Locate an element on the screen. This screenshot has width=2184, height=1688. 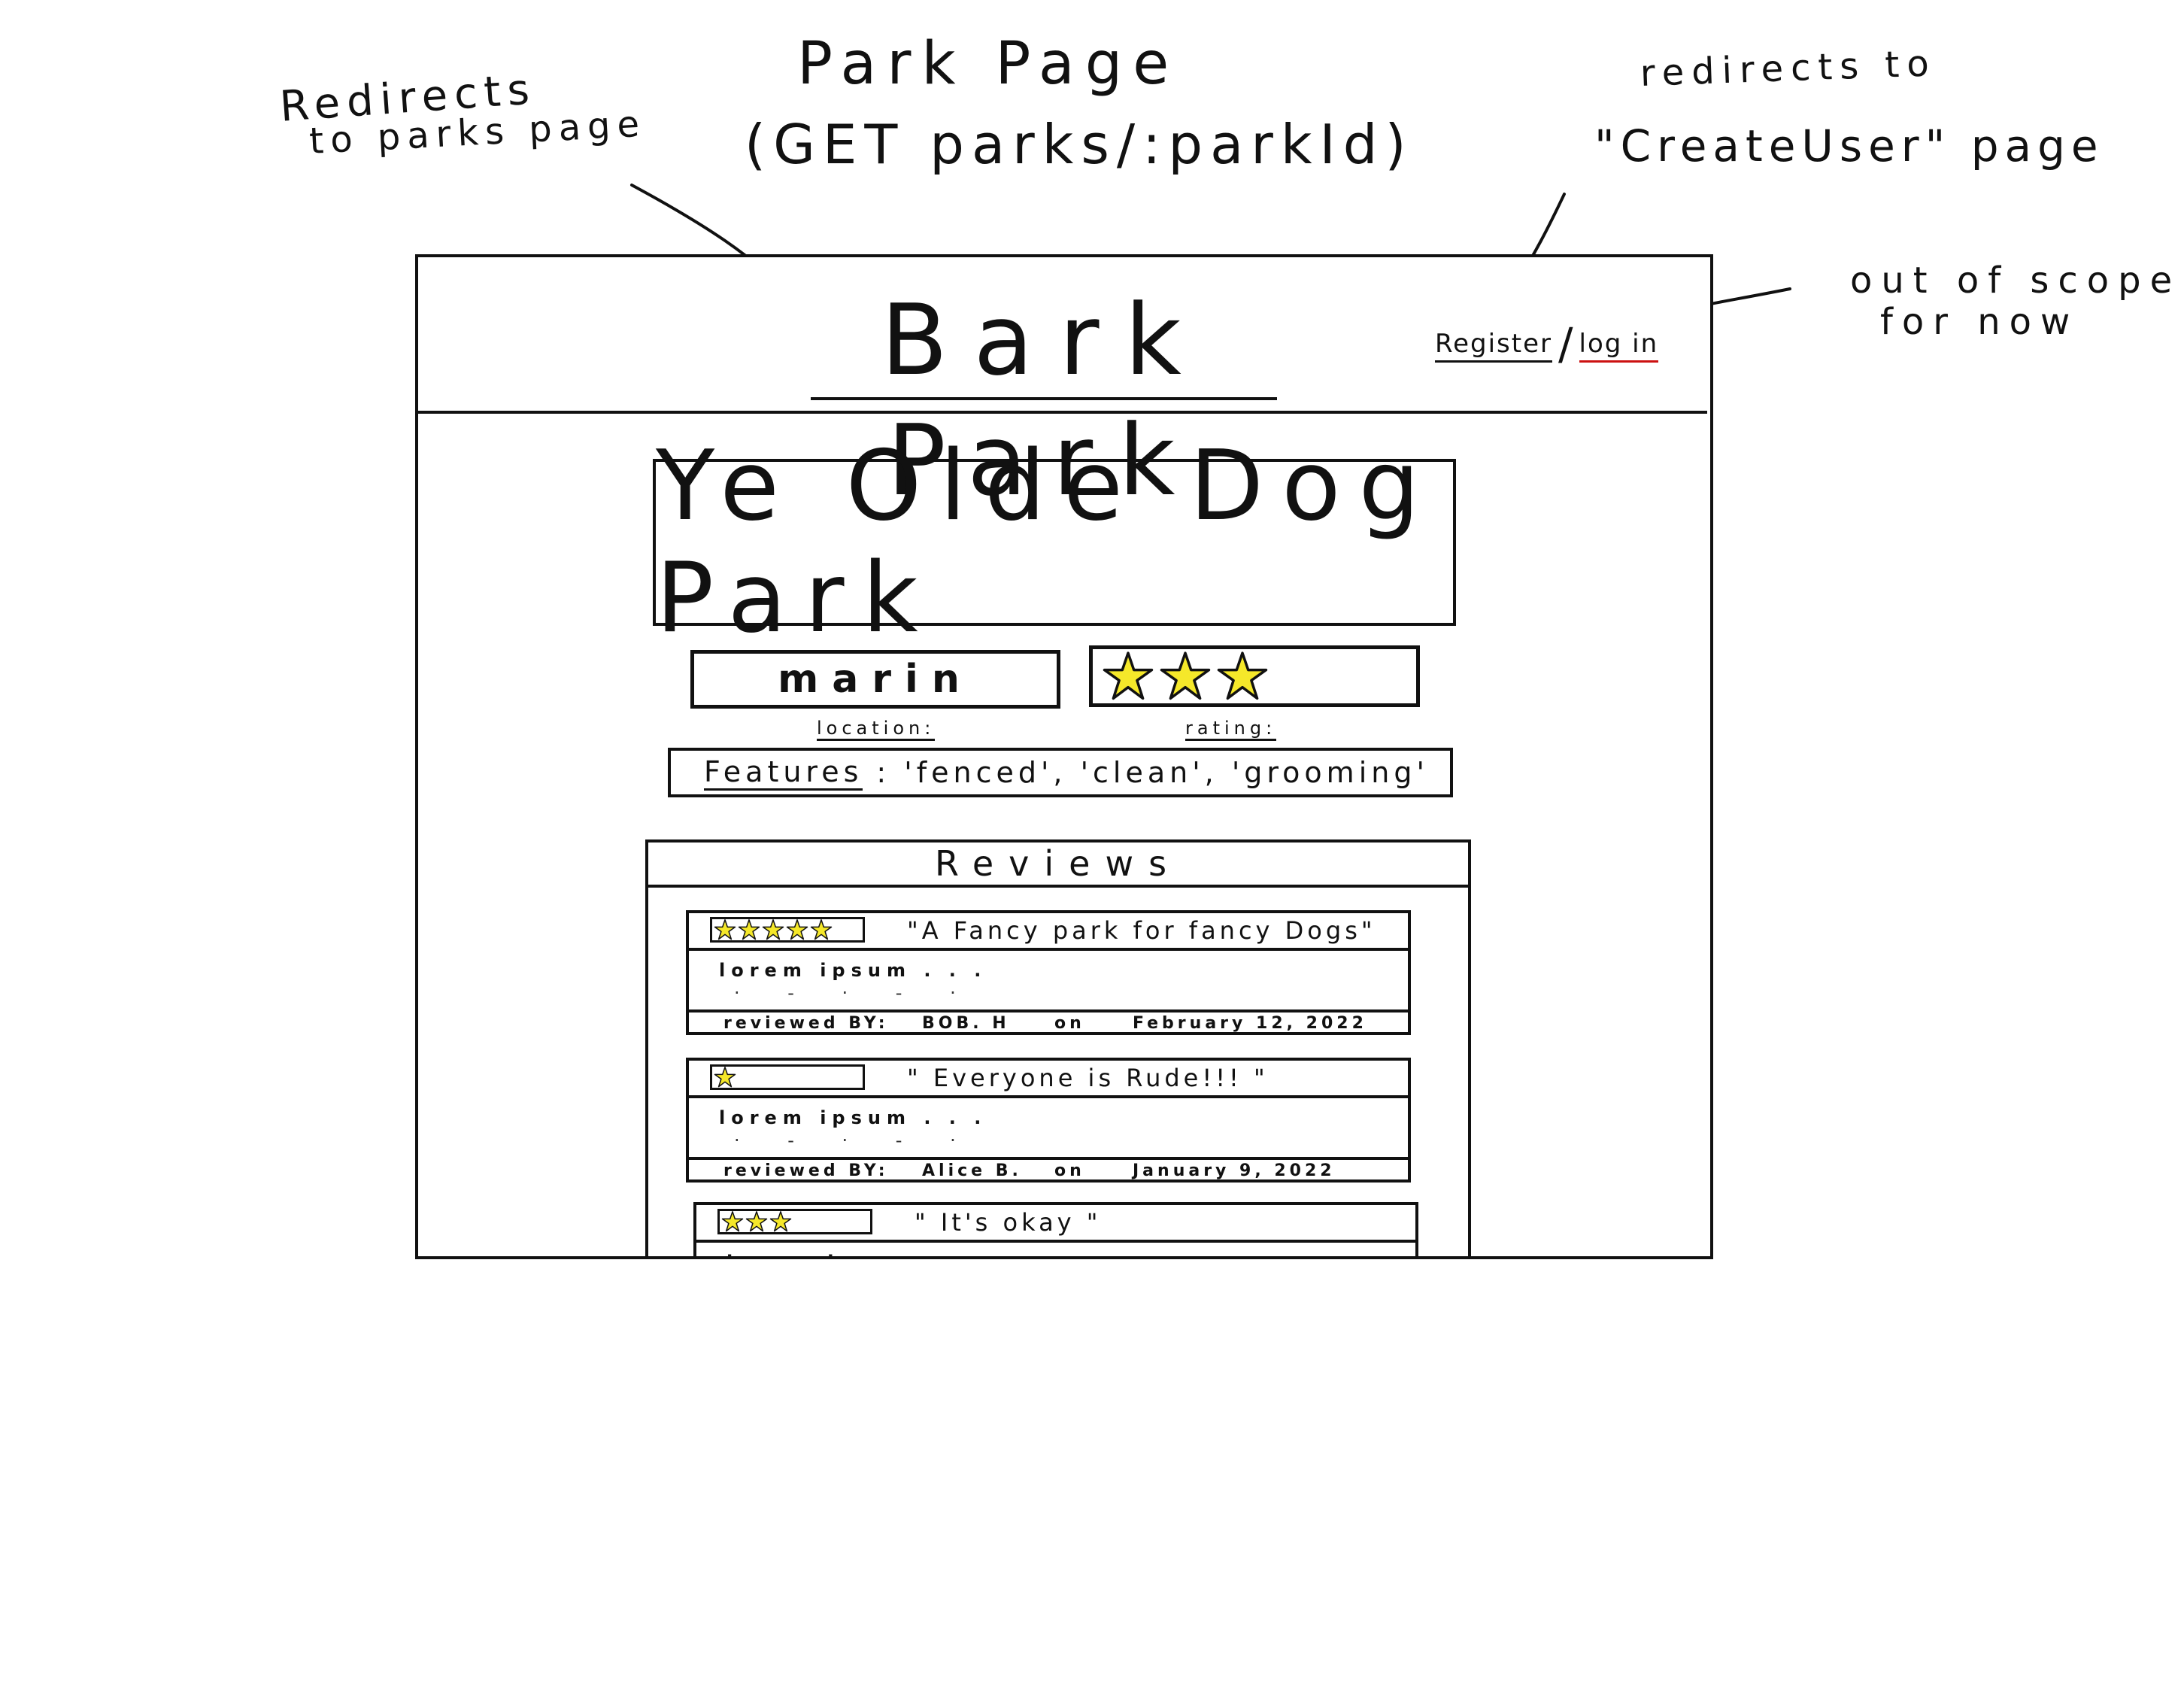
review-footer: reviewed BY: Alice B. on January 9, 2022 is located at coordinates (1048, 1170).